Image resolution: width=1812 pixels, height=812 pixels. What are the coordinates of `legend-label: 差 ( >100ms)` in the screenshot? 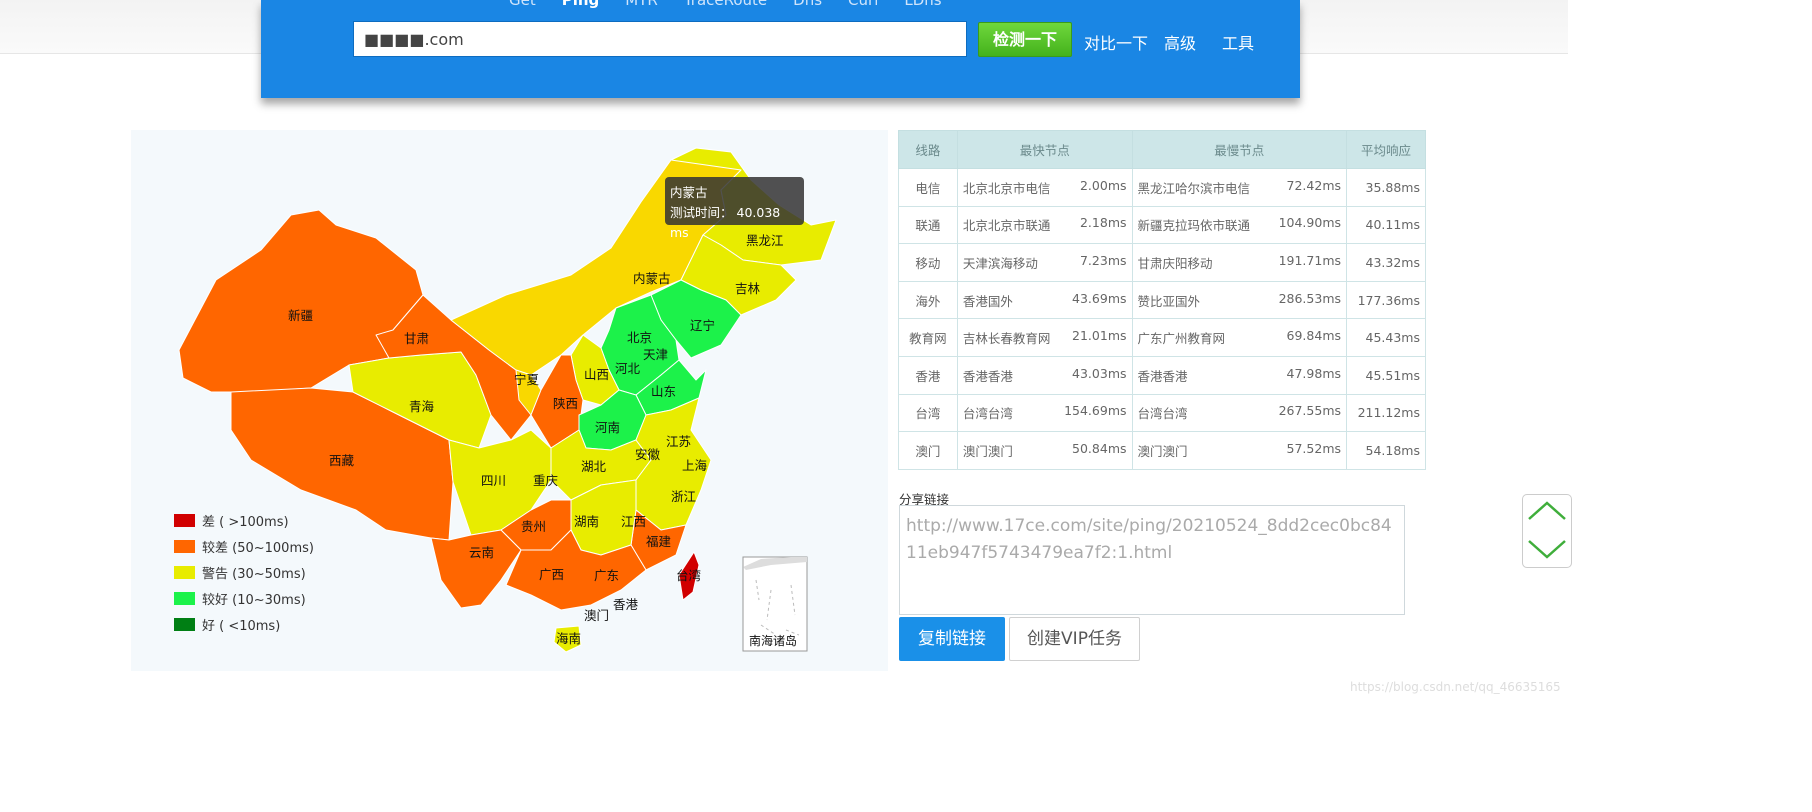 It's located at (245, 522).